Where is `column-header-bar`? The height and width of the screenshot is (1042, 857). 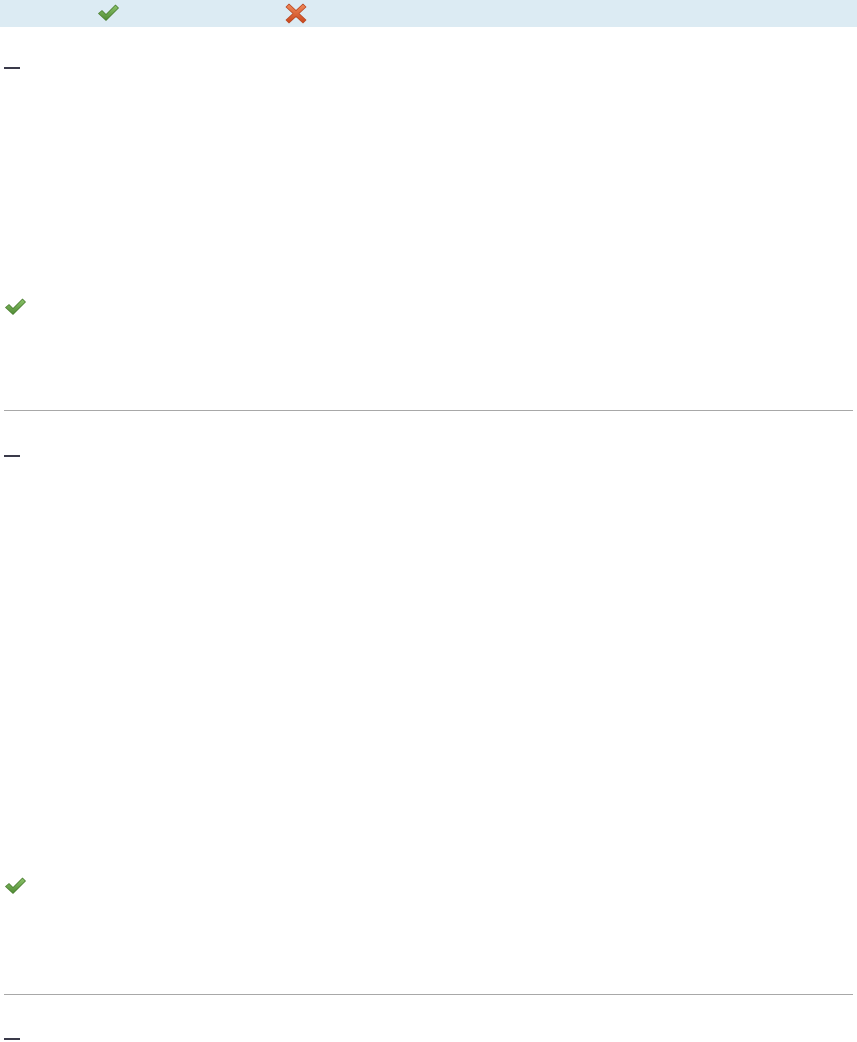
column-header-bar is located at coordinates (428, 13).